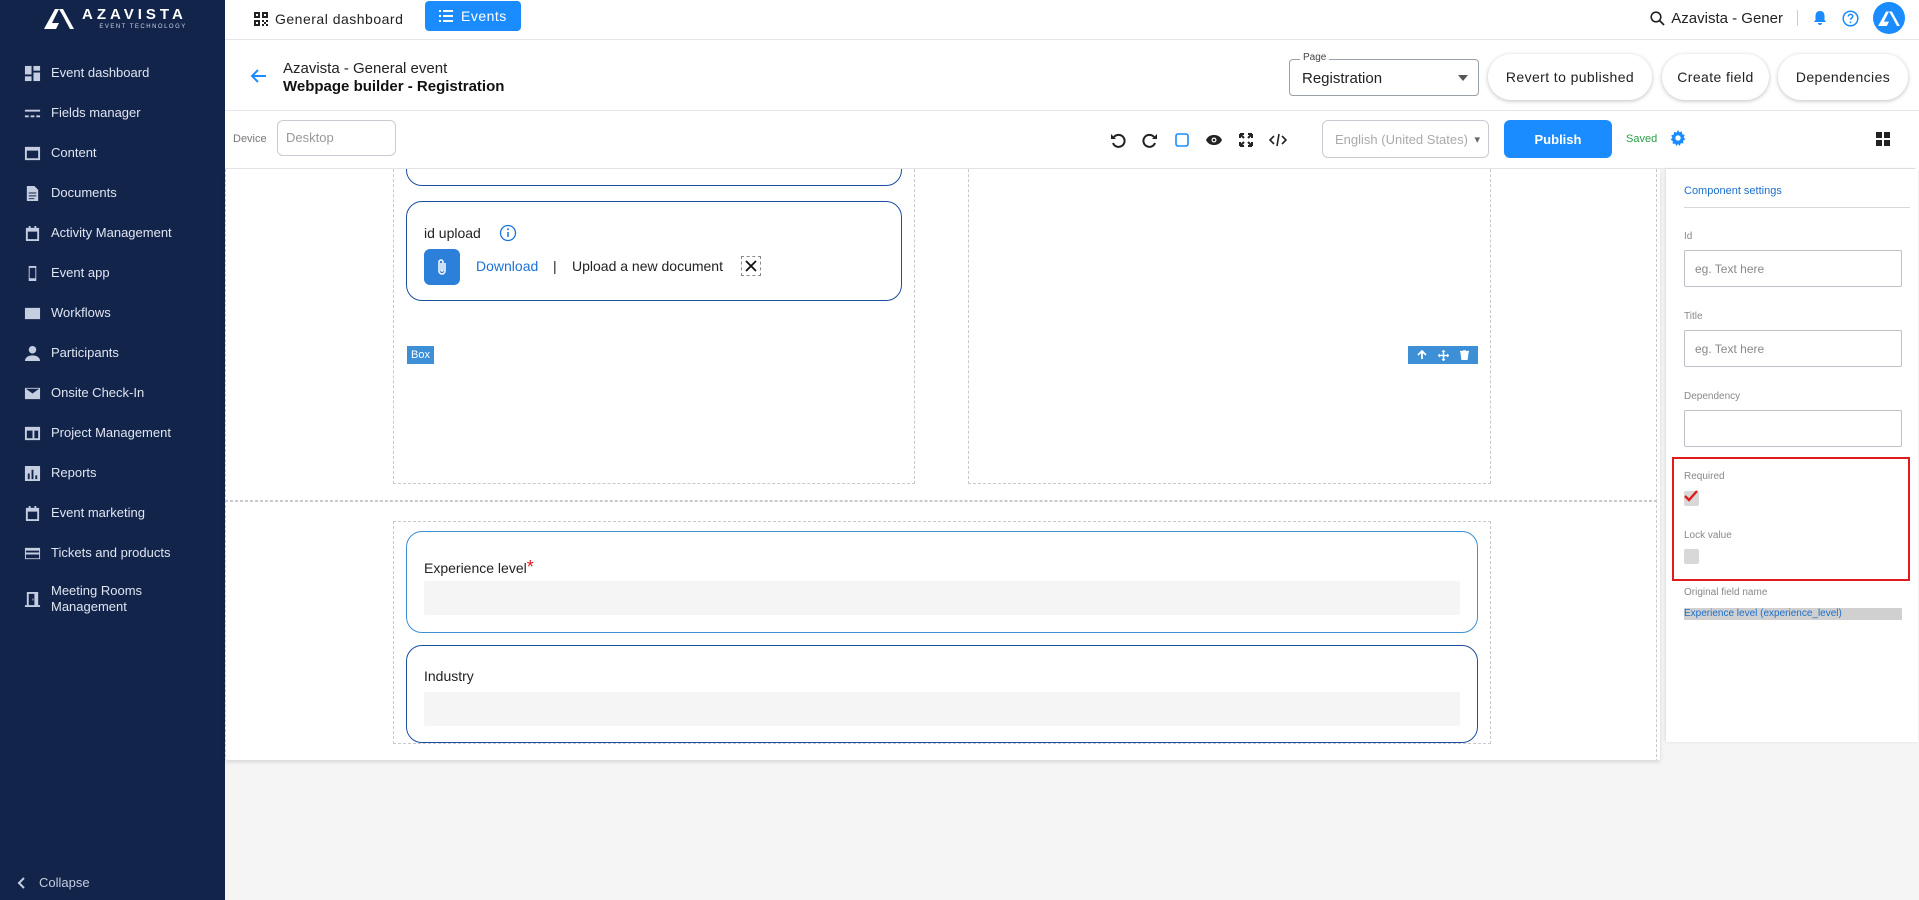 The height and width of the screenshot is (900, 1919). I want to click on fullscreen-icon, so click(1246, 140).